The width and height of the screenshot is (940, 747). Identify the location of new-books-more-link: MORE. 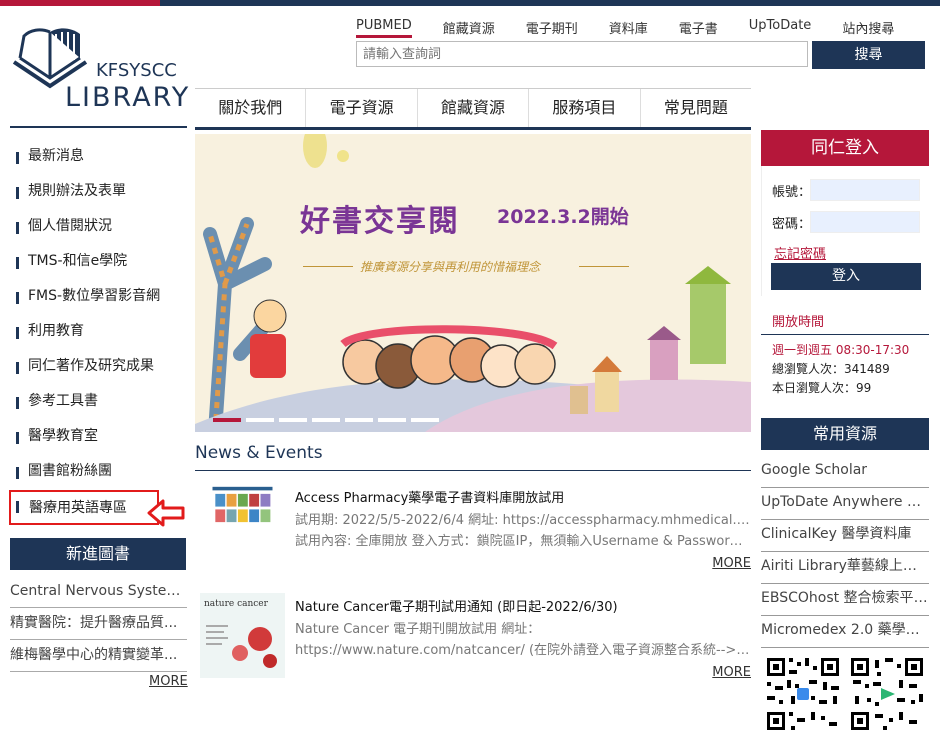
(168, 681).